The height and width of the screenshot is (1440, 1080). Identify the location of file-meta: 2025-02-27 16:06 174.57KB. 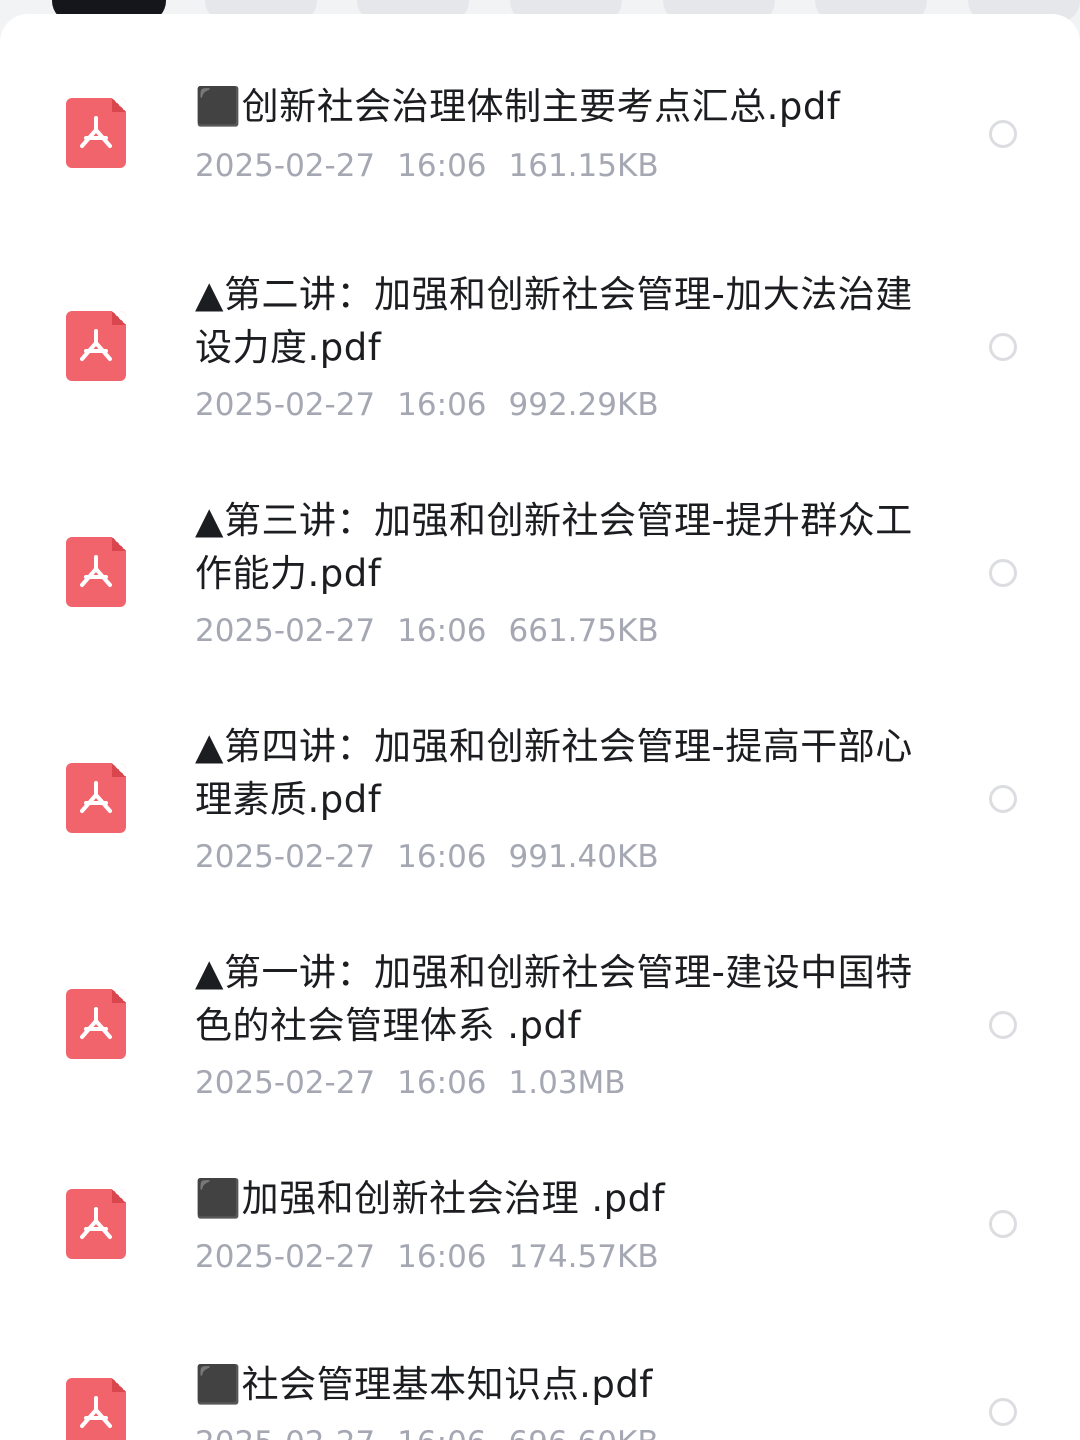
(438, 1257).